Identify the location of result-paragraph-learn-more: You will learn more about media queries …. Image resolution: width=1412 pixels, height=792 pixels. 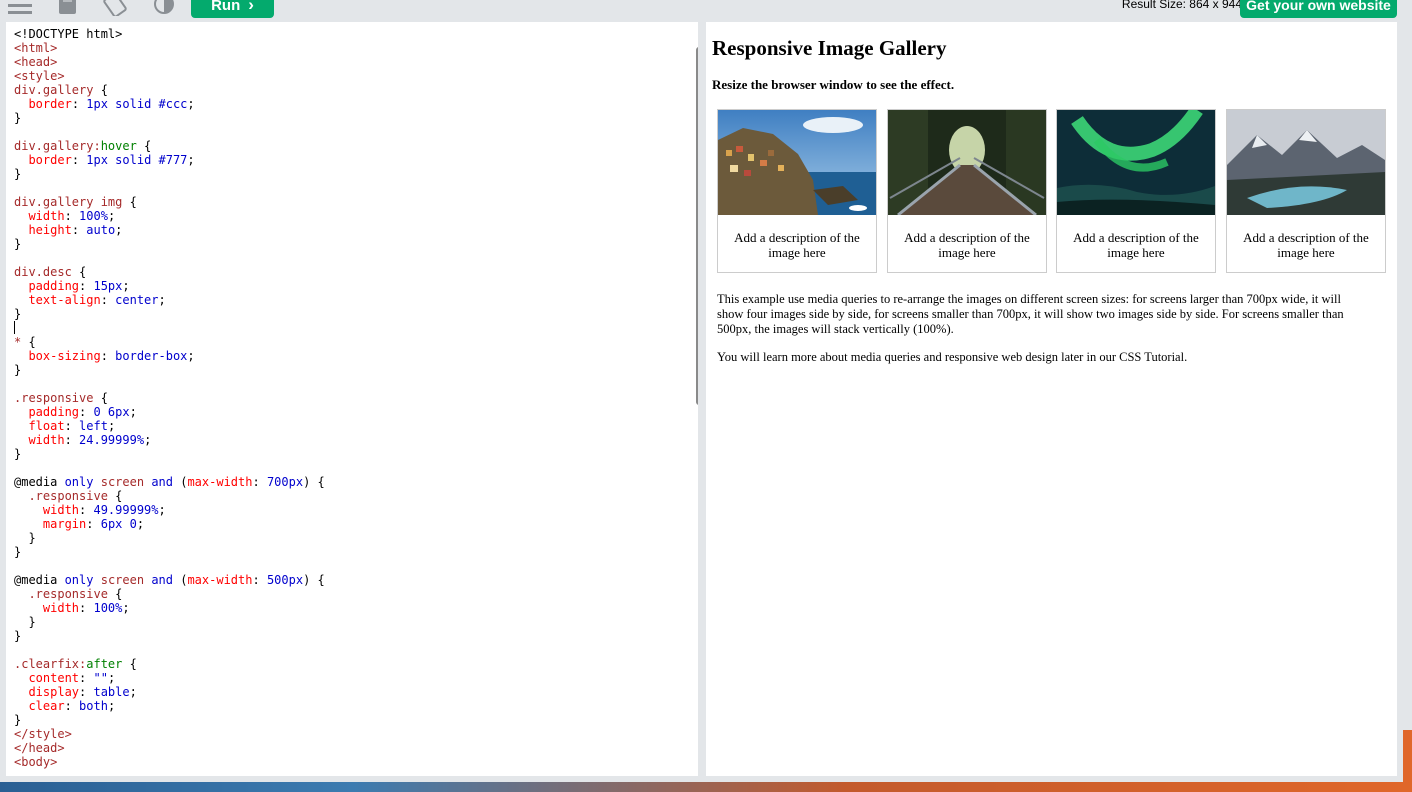
(952, 357).